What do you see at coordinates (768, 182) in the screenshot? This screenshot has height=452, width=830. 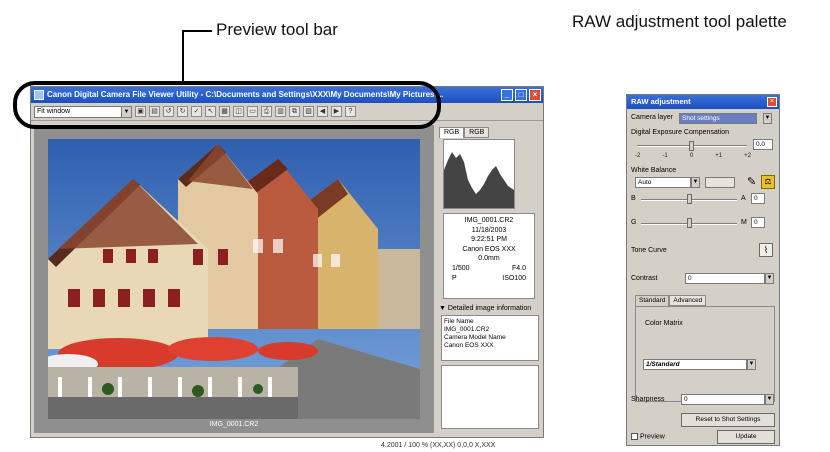 I see `color-balance-icon: ⚖` at bounding box center [768, 182].